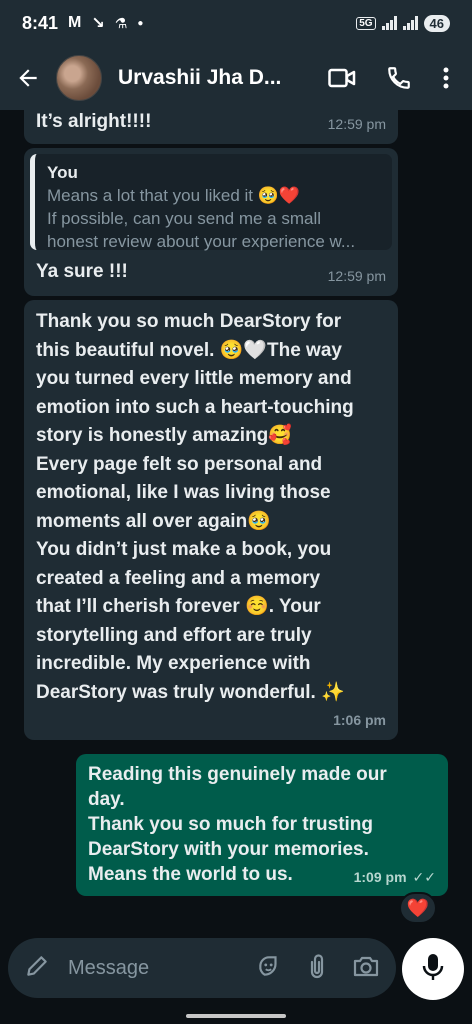 The image size is (472, 1024). Describe the element at coordinates (98, 23) in the screenshot. I see `missed-call-icon: ↘` at that location.